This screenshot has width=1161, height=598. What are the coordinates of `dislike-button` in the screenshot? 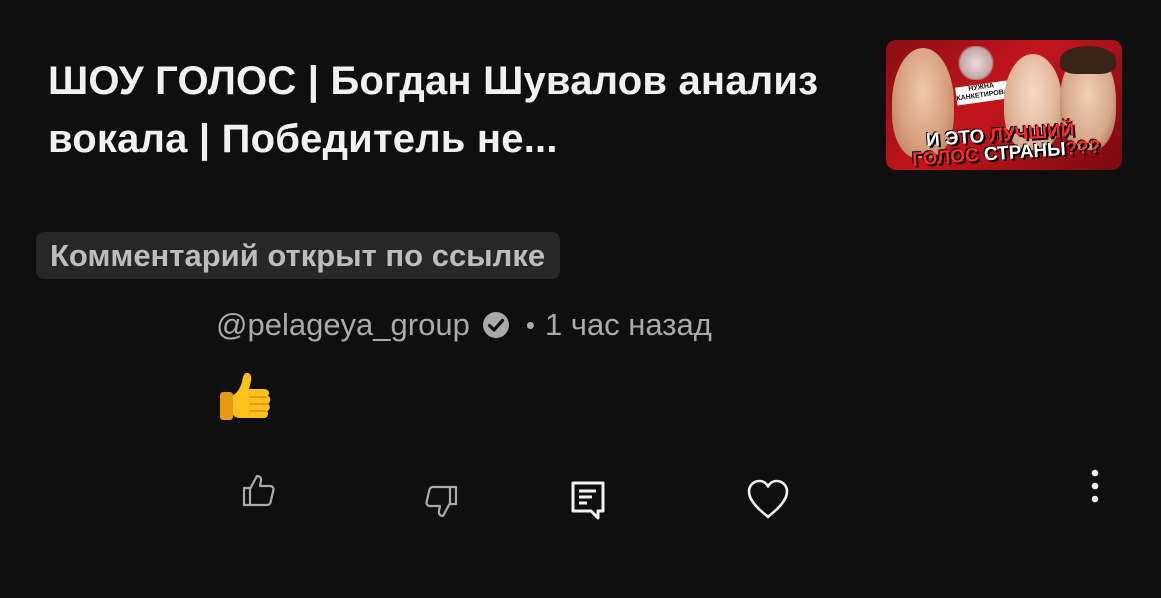 It's located at (442, 502).